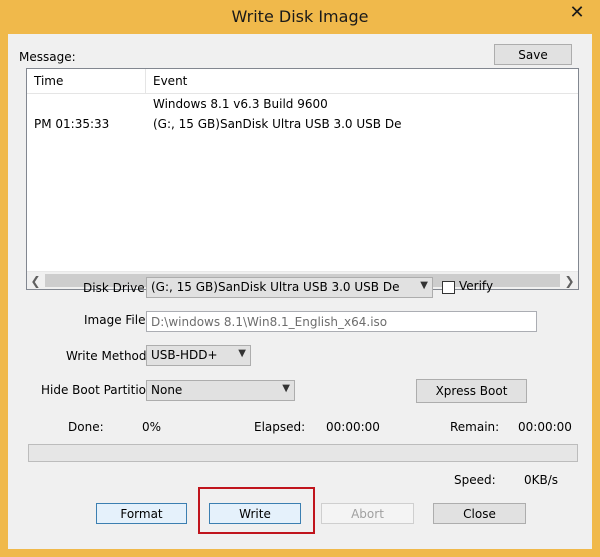 The width and height of the screenshot is (600, 557). I want to click on elapsed-label: Elapsed:, so click(280, 427).